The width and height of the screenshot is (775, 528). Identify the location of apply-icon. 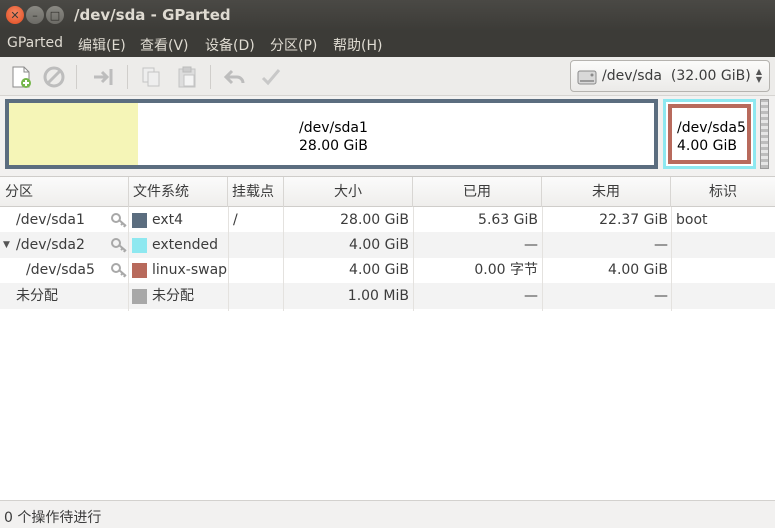
(271, 77).